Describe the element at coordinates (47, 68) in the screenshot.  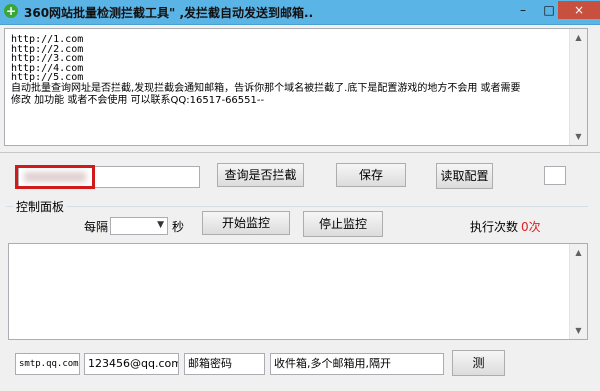
I see `log-line: http://4.com` at that location.